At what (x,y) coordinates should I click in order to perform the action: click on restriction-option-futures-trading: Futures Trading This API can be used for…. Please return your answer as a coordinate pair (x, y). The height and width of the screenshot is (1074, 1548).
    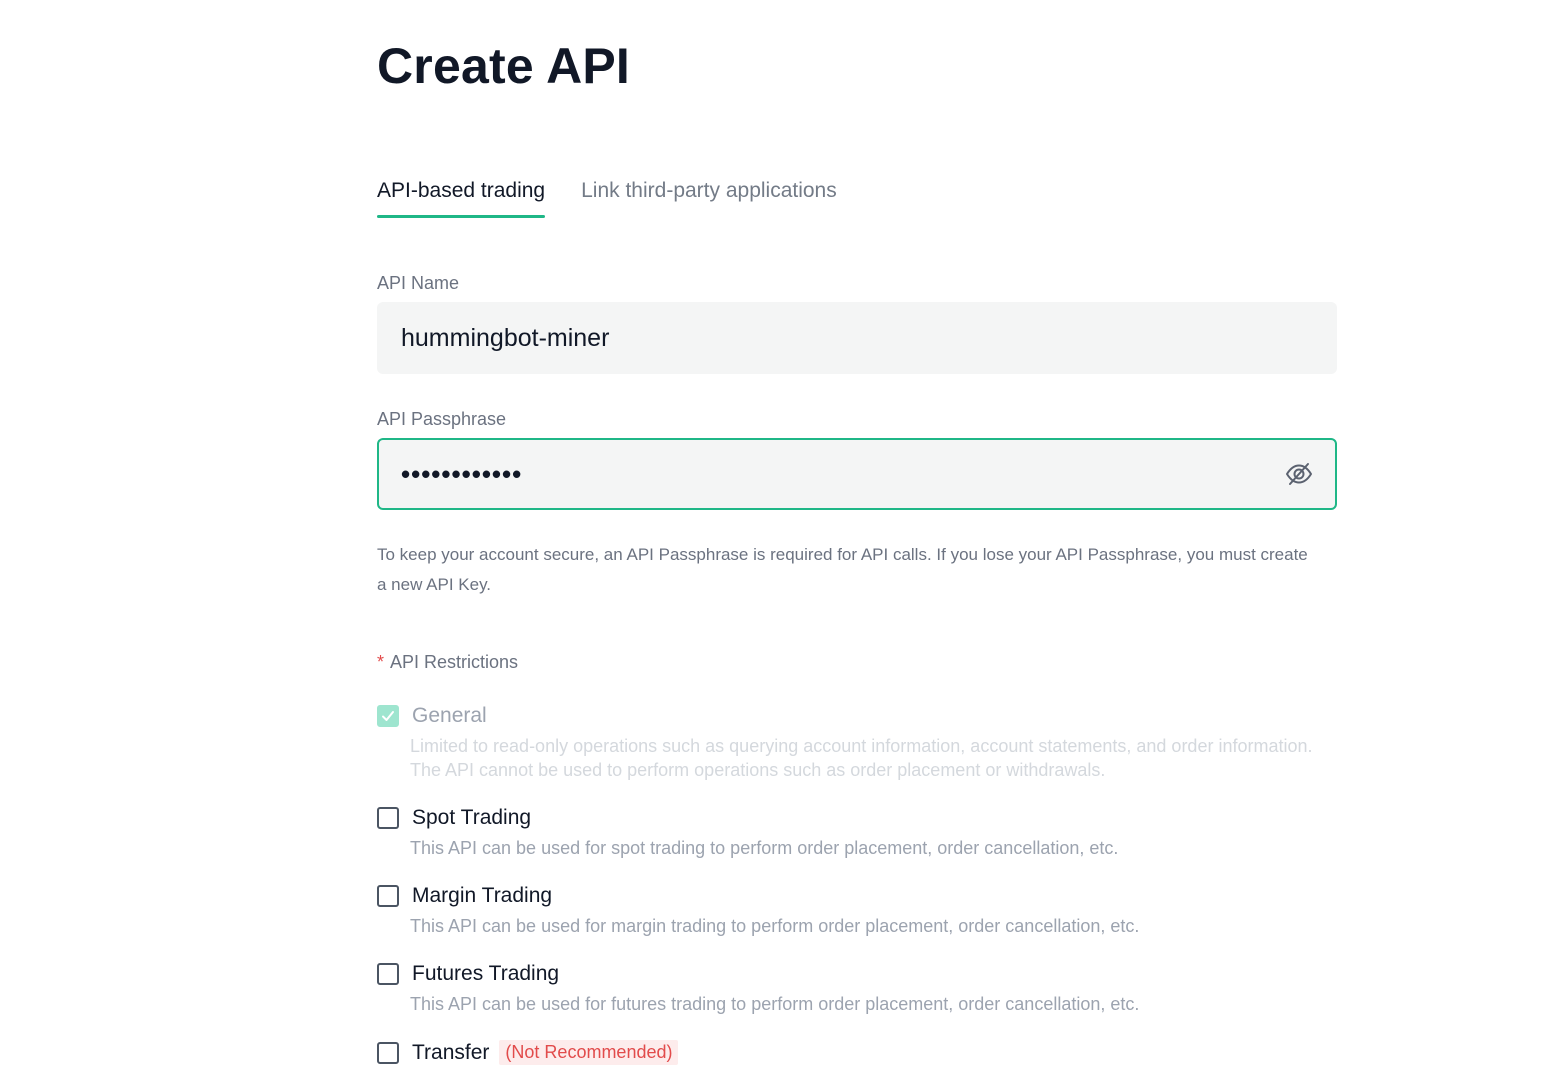
    Looking at the image, I should click on (847, 989).